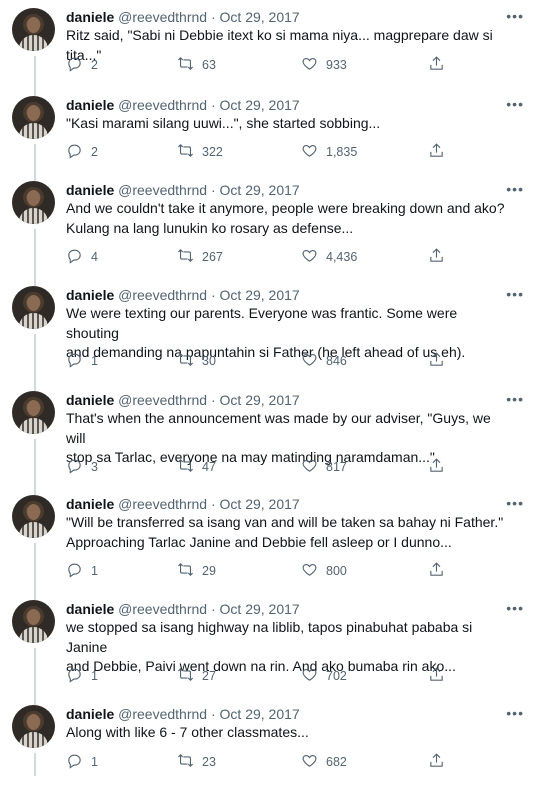 The image size is (540, 800). What do you see at coordinates (209, 571) in the screenshot?
I see `retweet-count: 29` at bounding box center [209, 571].